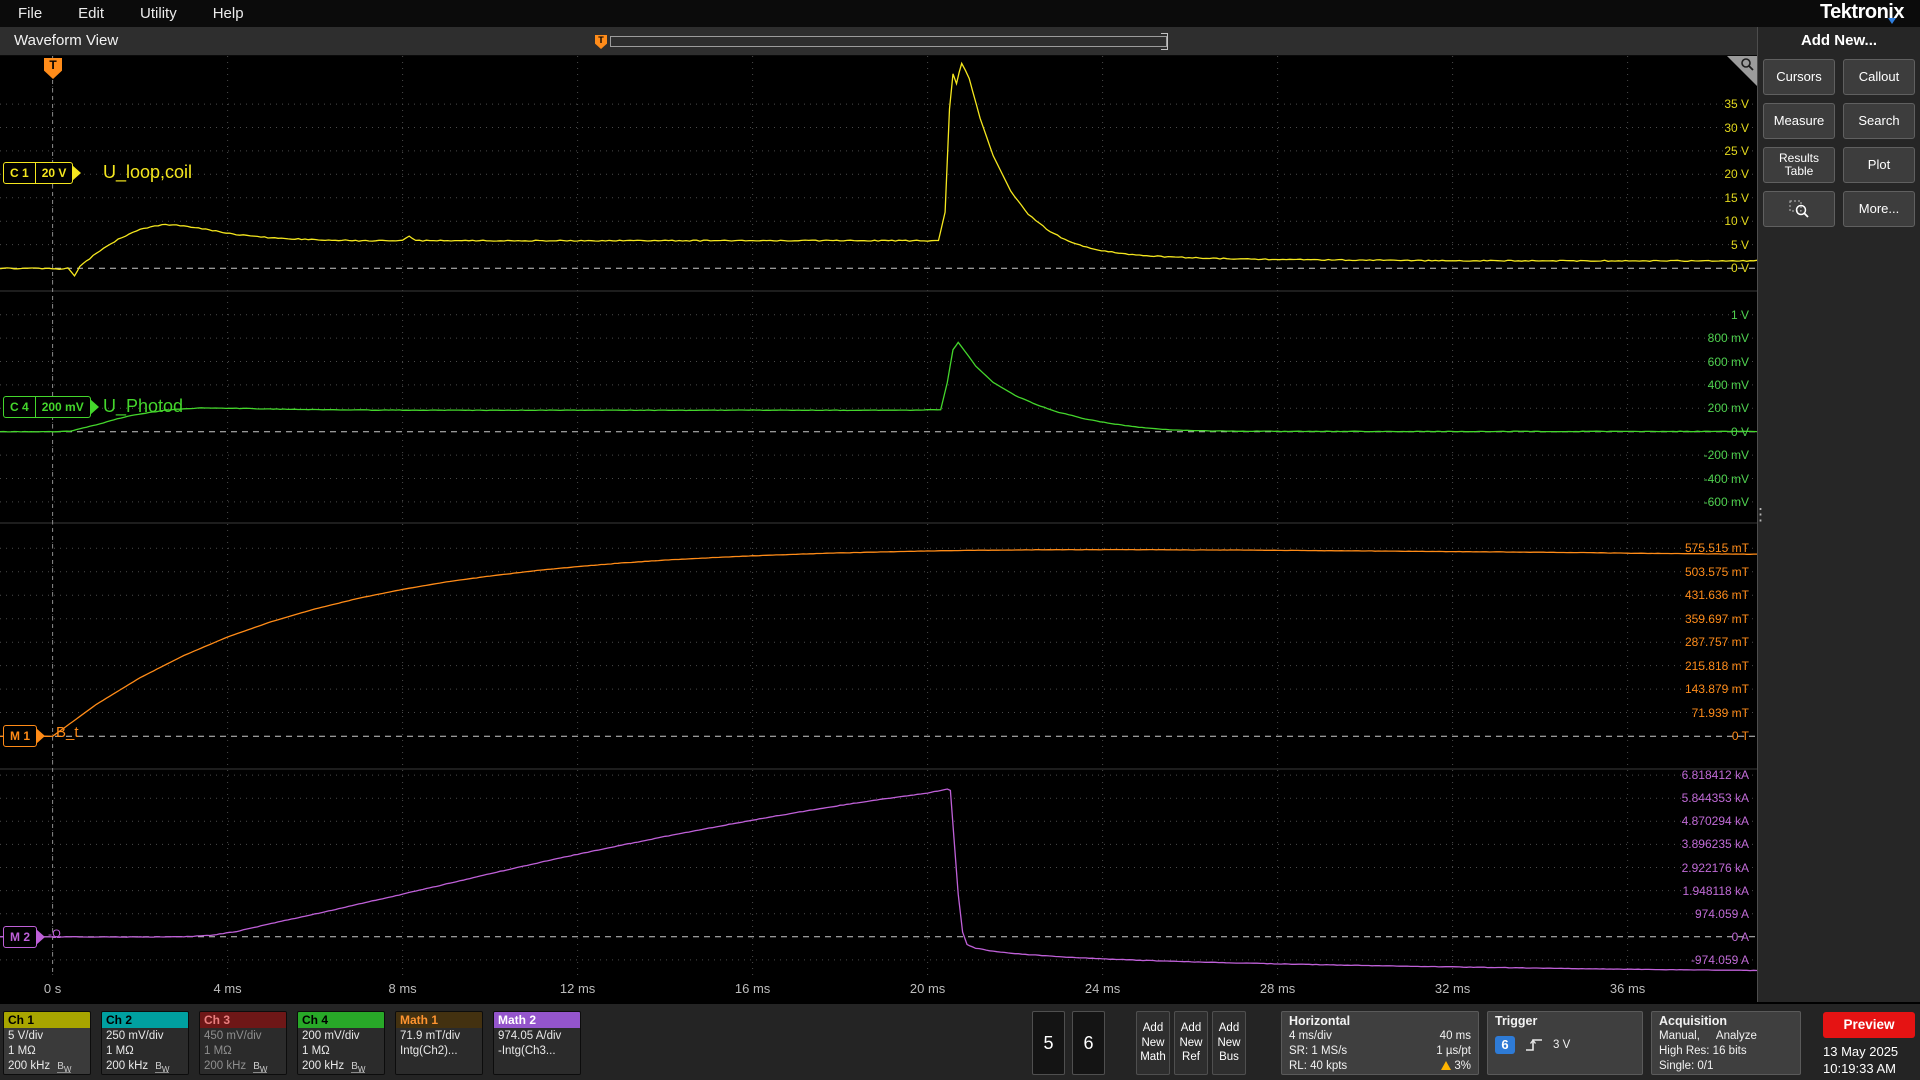 The image size is (1920, 1080). What do you see at coordinates (1879, 121) in the screenshot?
I see `sidebar-button-search: Search` at bounding box center [1879, 121].